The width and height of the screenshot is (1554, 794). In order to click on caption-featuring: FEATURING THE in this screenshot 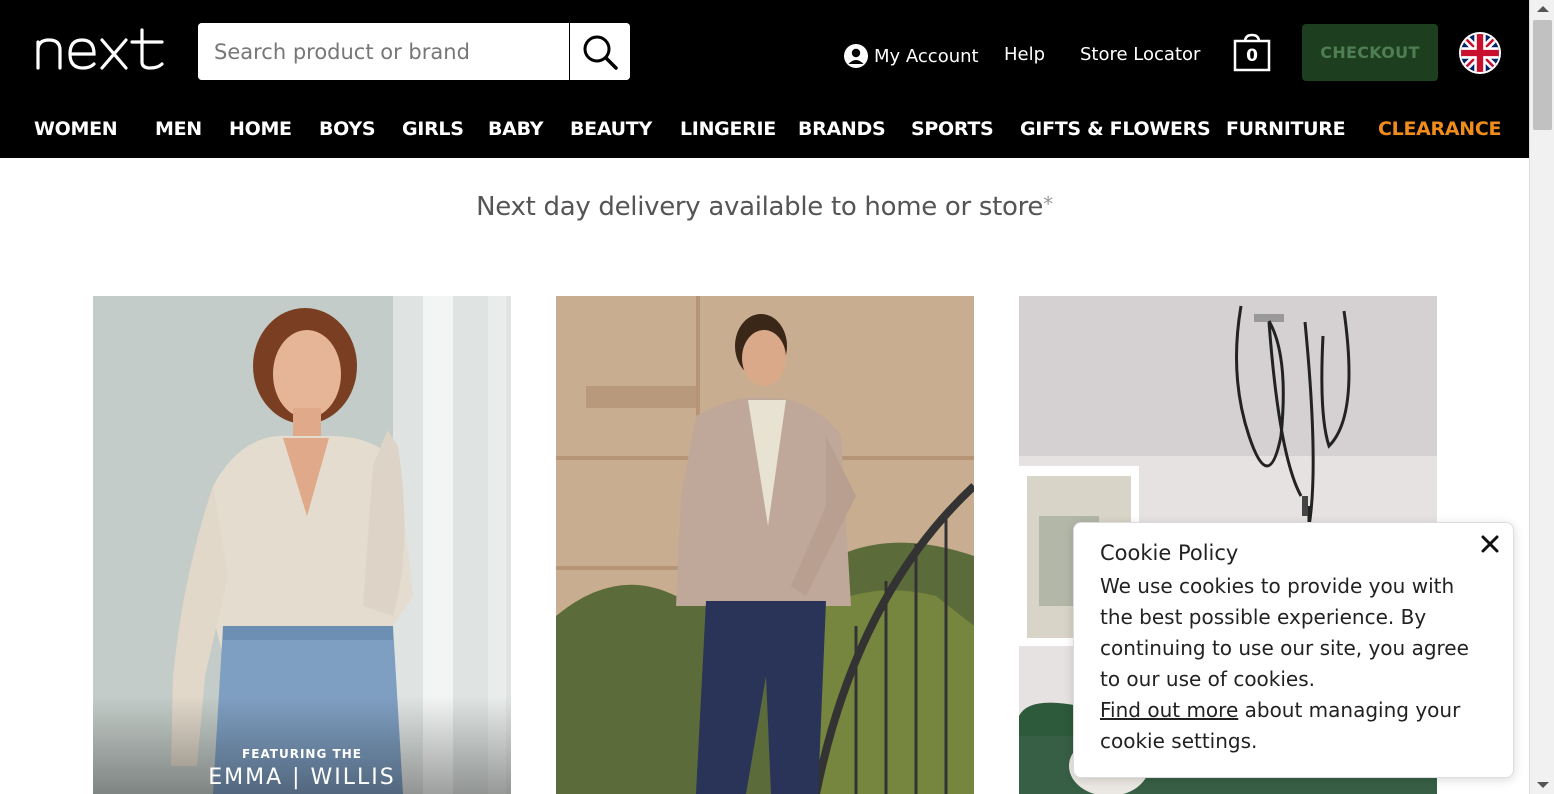, I will do `click(302, 754)`.